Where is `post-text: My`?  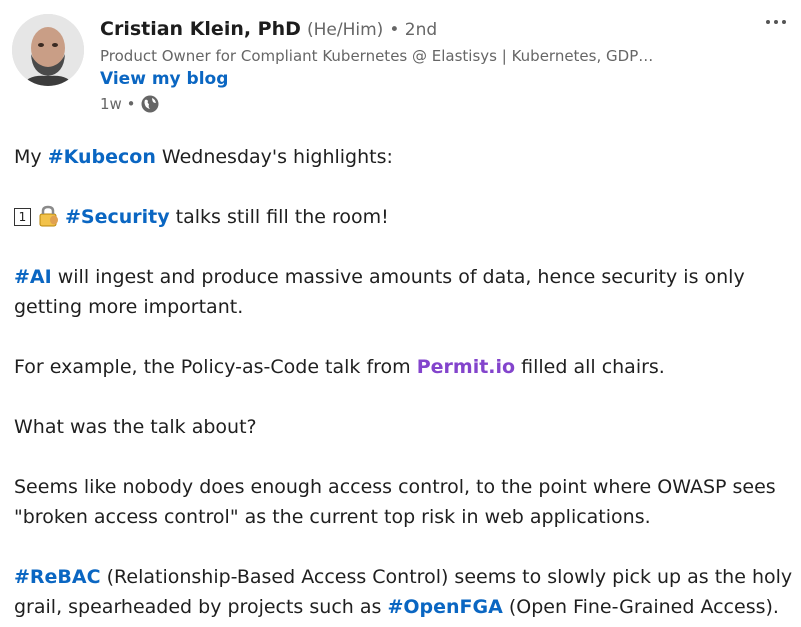 post-text: My is located at coordinates (31, 157).